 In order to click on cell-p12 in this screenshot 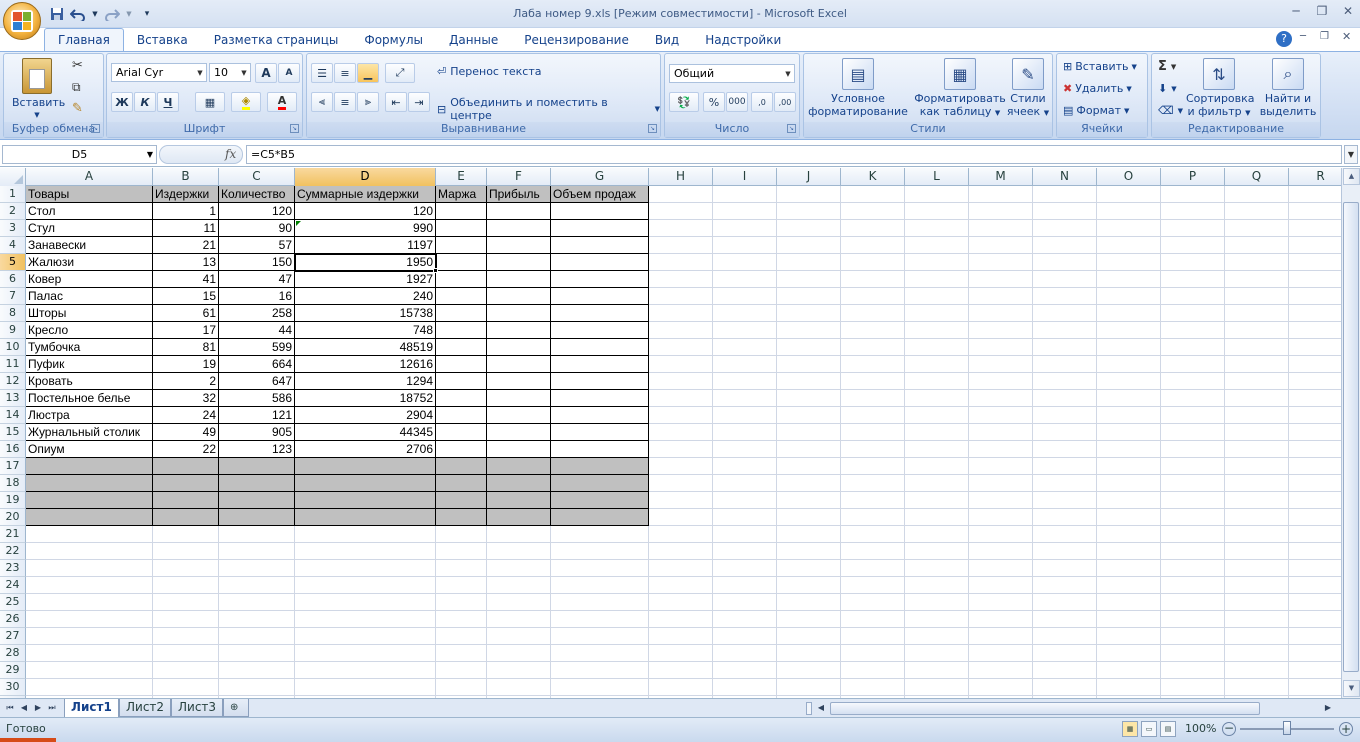, I will do `click(1193, 381)`.